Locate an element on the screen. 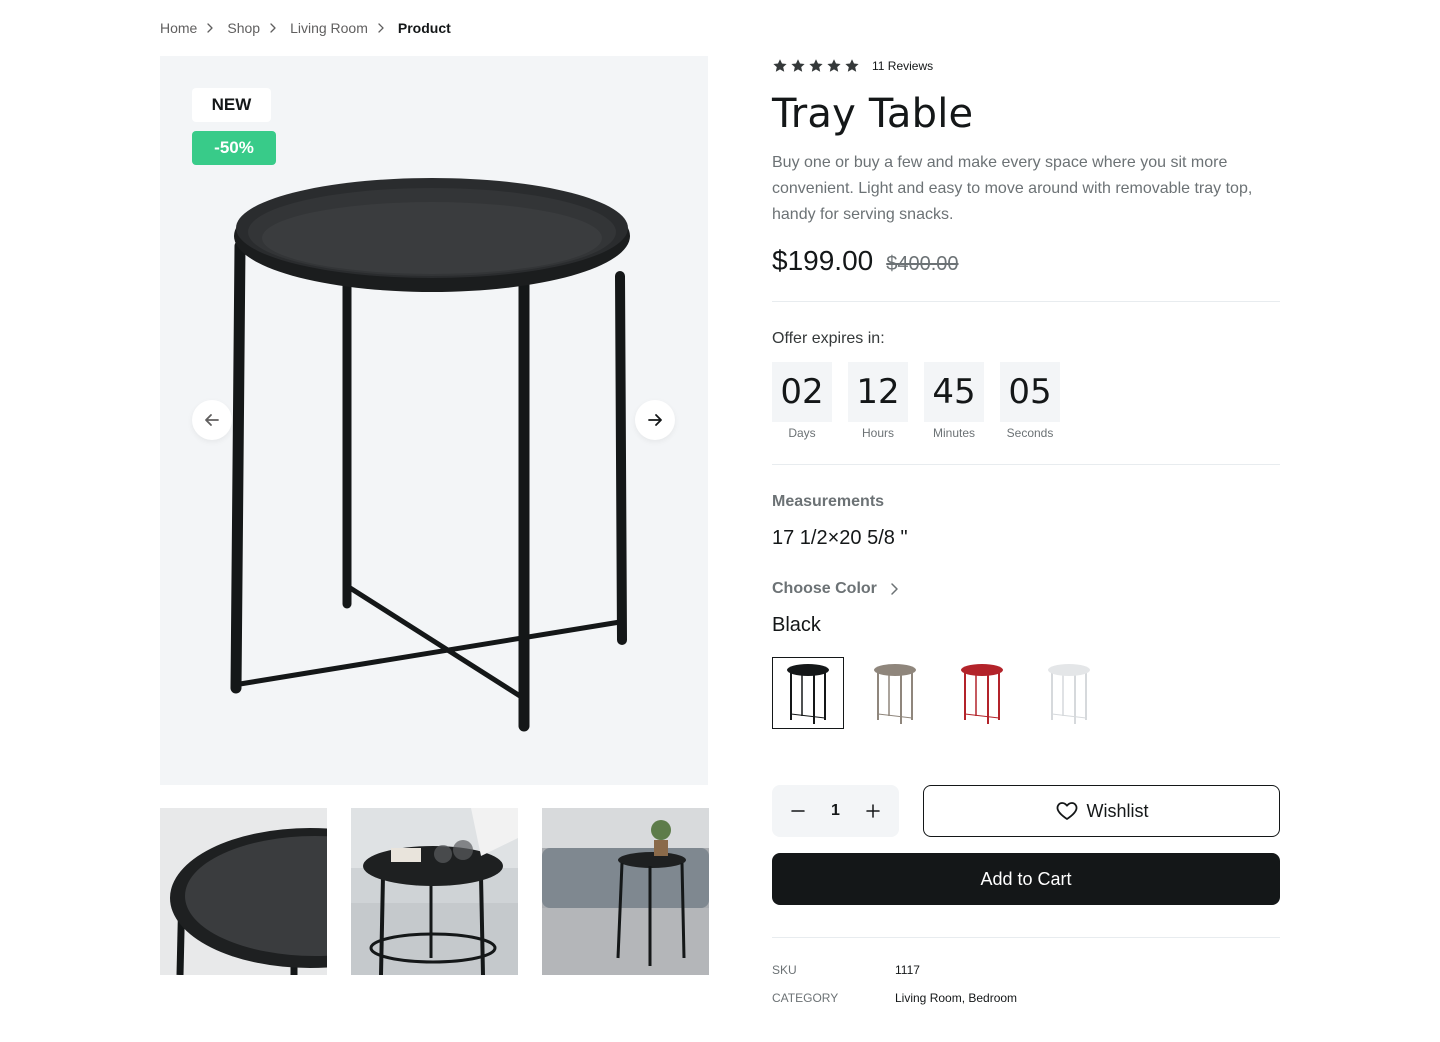 This screenshot has width=1440, height=1042. table-red-image is located at coordinates (982, 694).